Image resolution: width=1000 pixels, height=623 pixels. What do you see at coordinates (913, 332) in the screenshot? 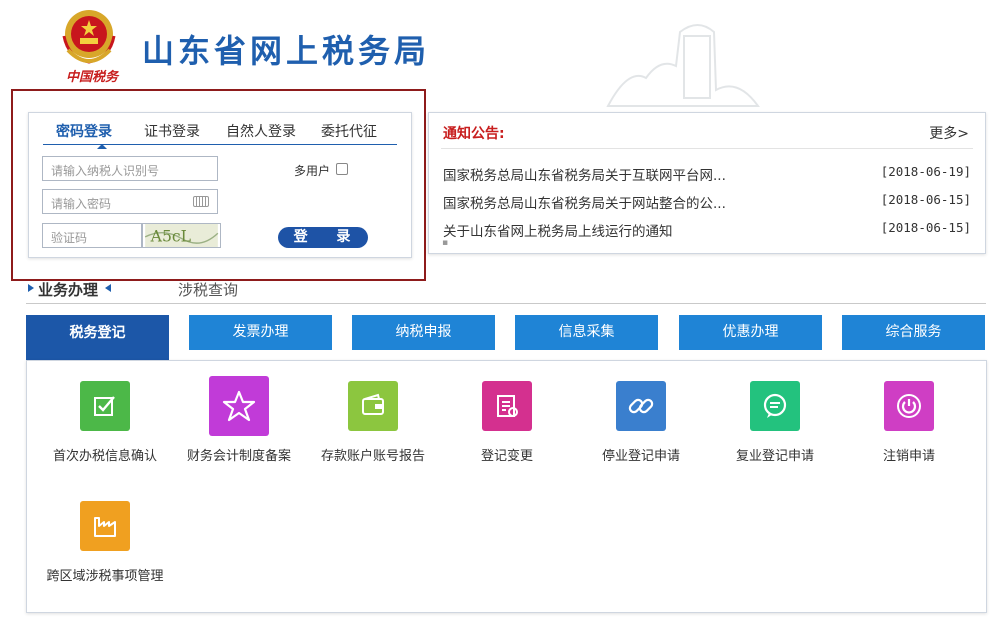
I see `category-general-service: 综合服务` at bounding box center [913, 332].